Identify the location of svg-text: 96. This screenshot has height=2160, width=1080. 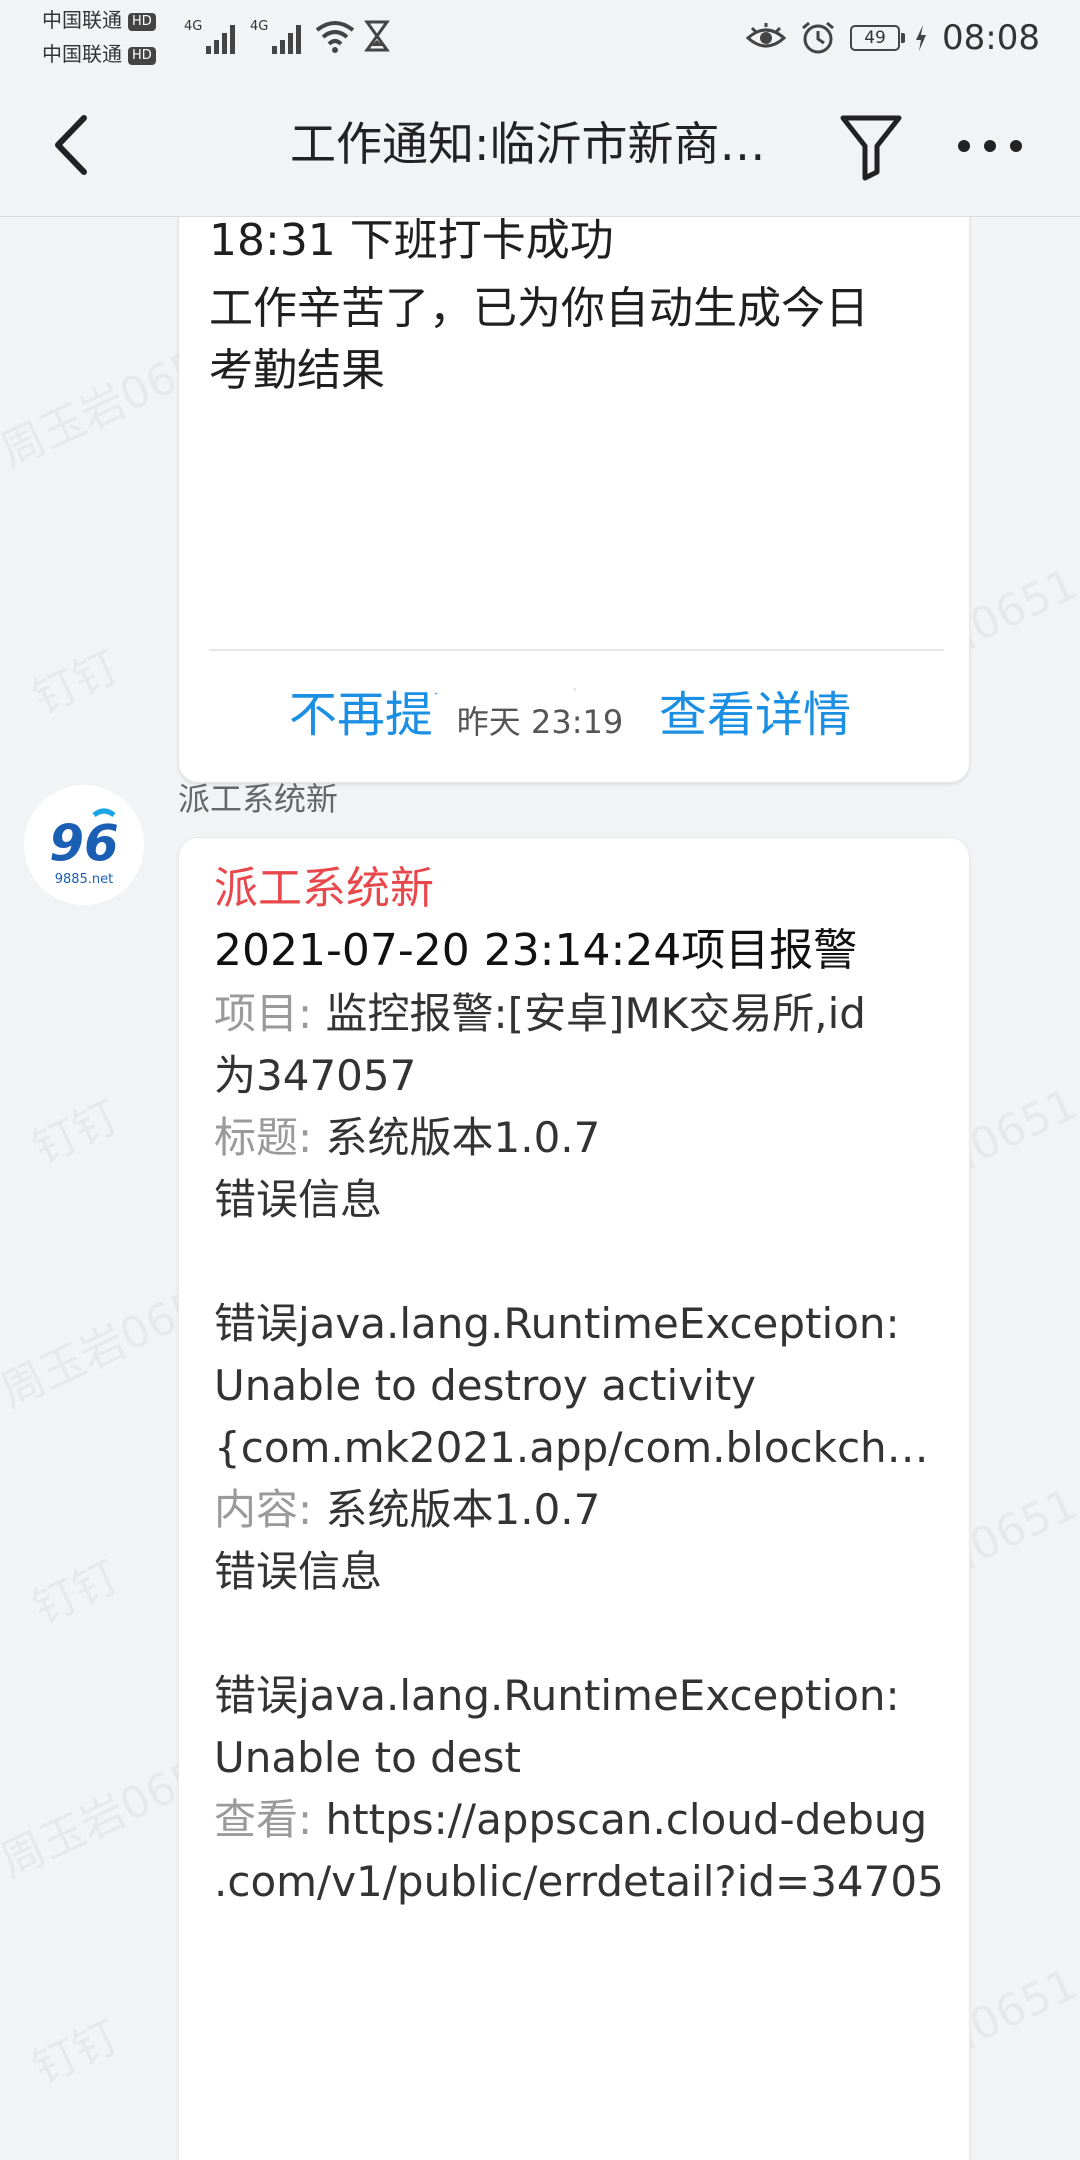
(84, 843).